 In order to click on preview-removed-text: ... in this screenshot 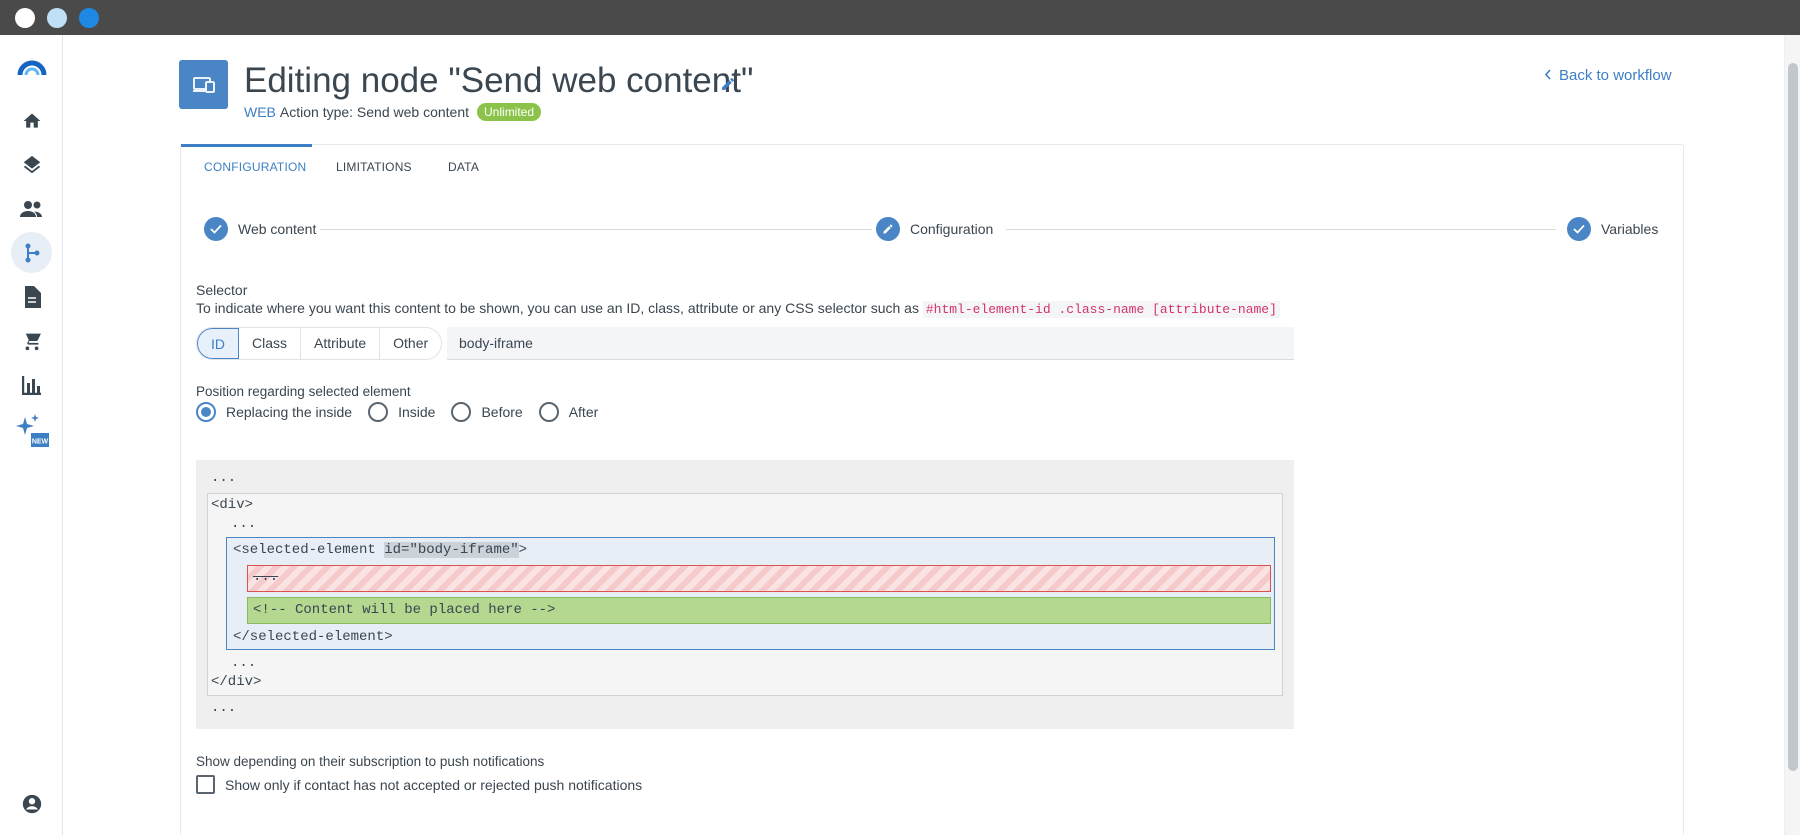, I will do `click(266, 577)`.